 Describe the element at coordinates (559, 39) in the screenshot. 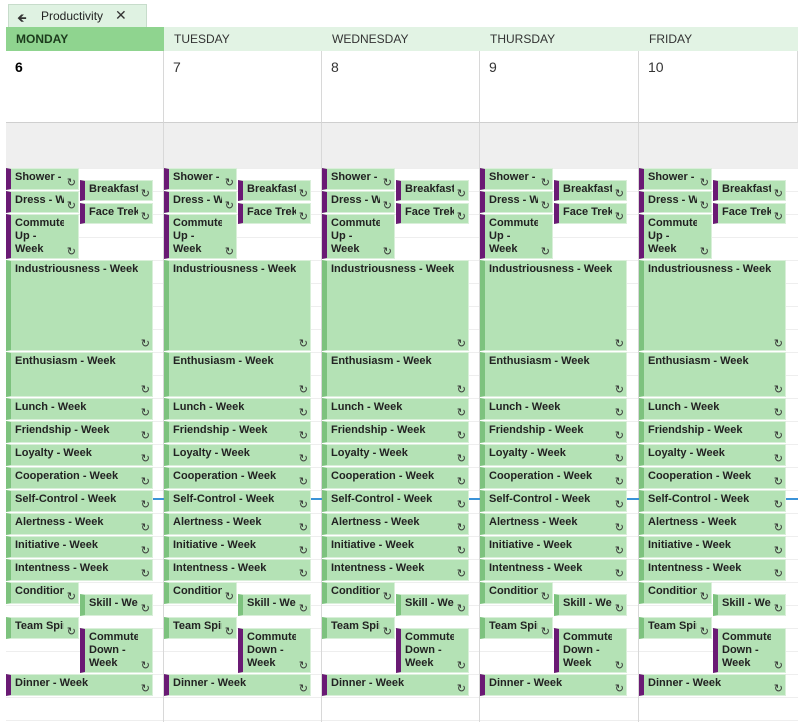

I see `day-header-thursday: THURSDAY` at that location.